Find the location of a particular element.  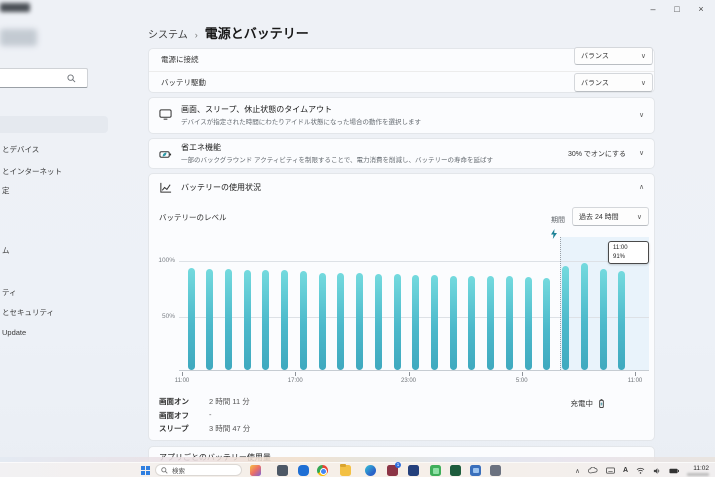

blurred-window-title is located at coordinates (15, 7).